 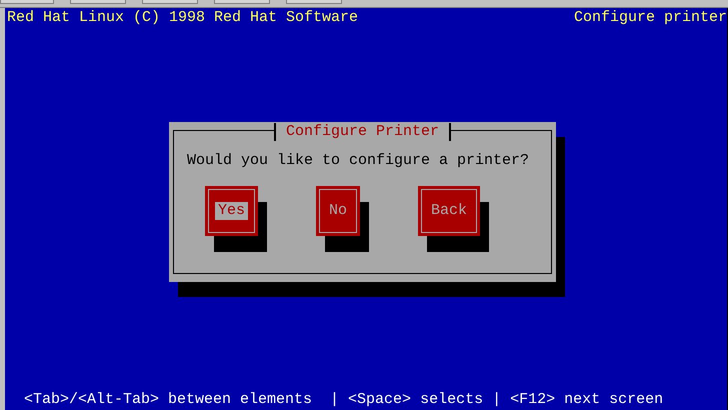 What do you see at coordinates (344, 399) in the screenshot?
I see `help-line: <Tab>/<Alt-Tab> between elements | <Space> selects | <F12> next screen` at bounding box center [344, 399].